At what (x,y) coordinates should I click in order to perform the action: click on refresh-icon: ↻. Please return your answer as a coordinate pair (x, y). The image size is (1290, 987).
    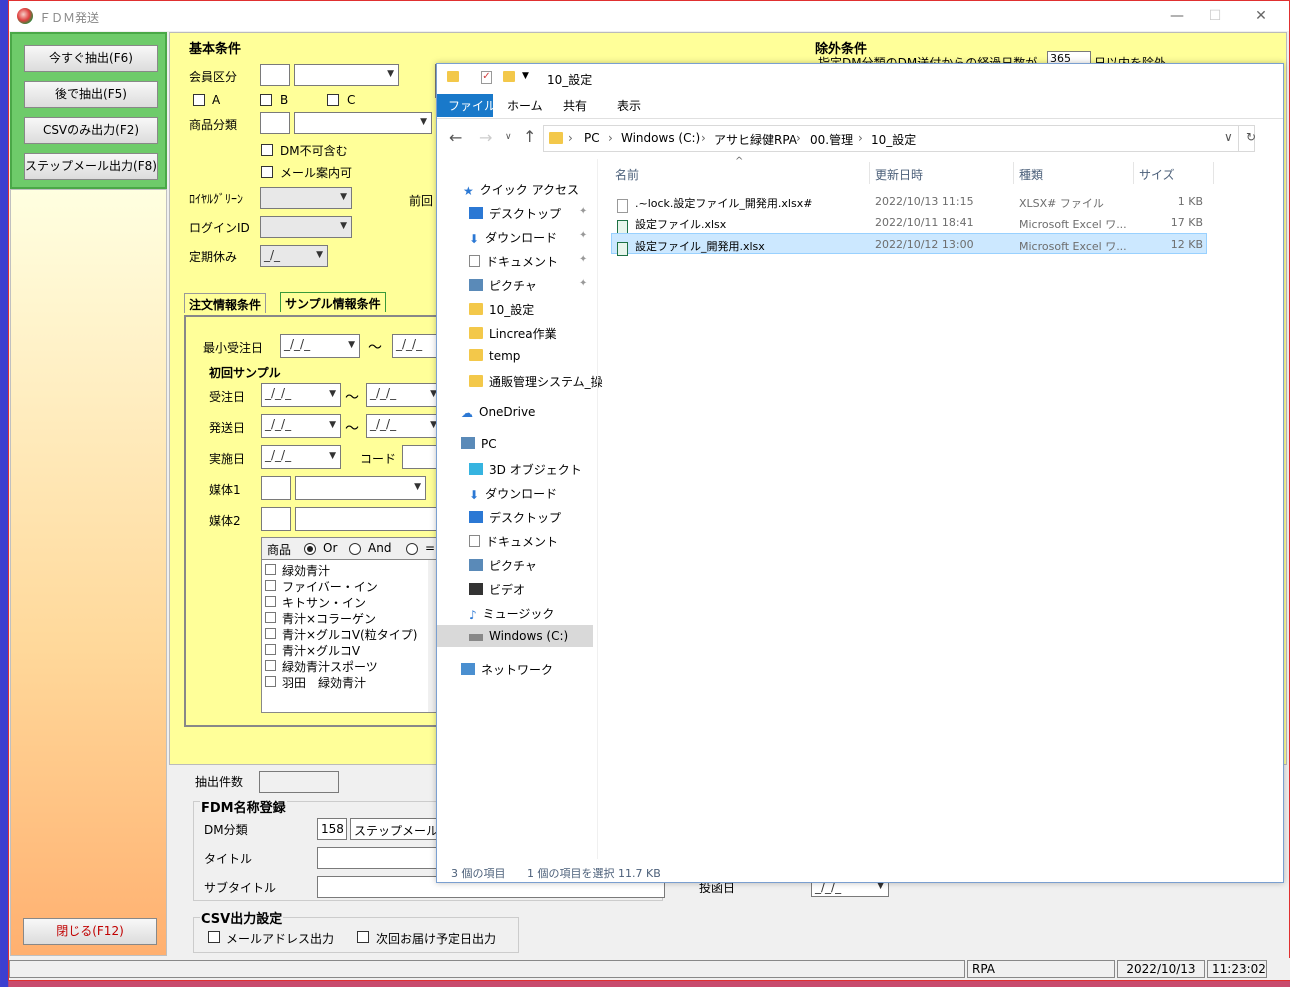
    Looking at the image, I should click on (1251, 137).